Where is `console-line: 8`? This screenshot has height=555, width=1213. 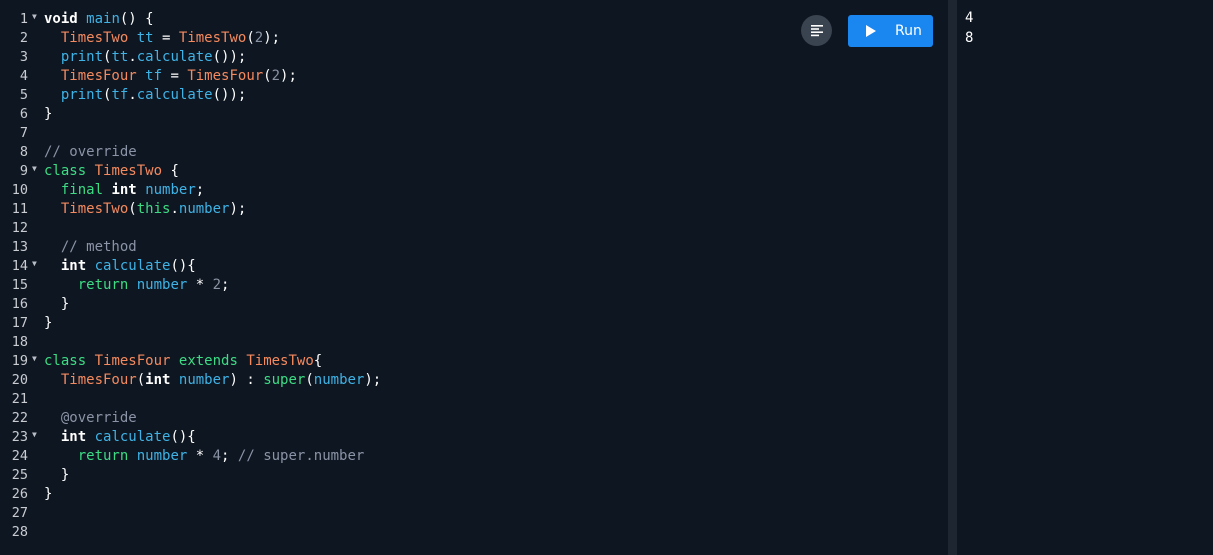 console-line: 8 is located at coordinates (969, 38).